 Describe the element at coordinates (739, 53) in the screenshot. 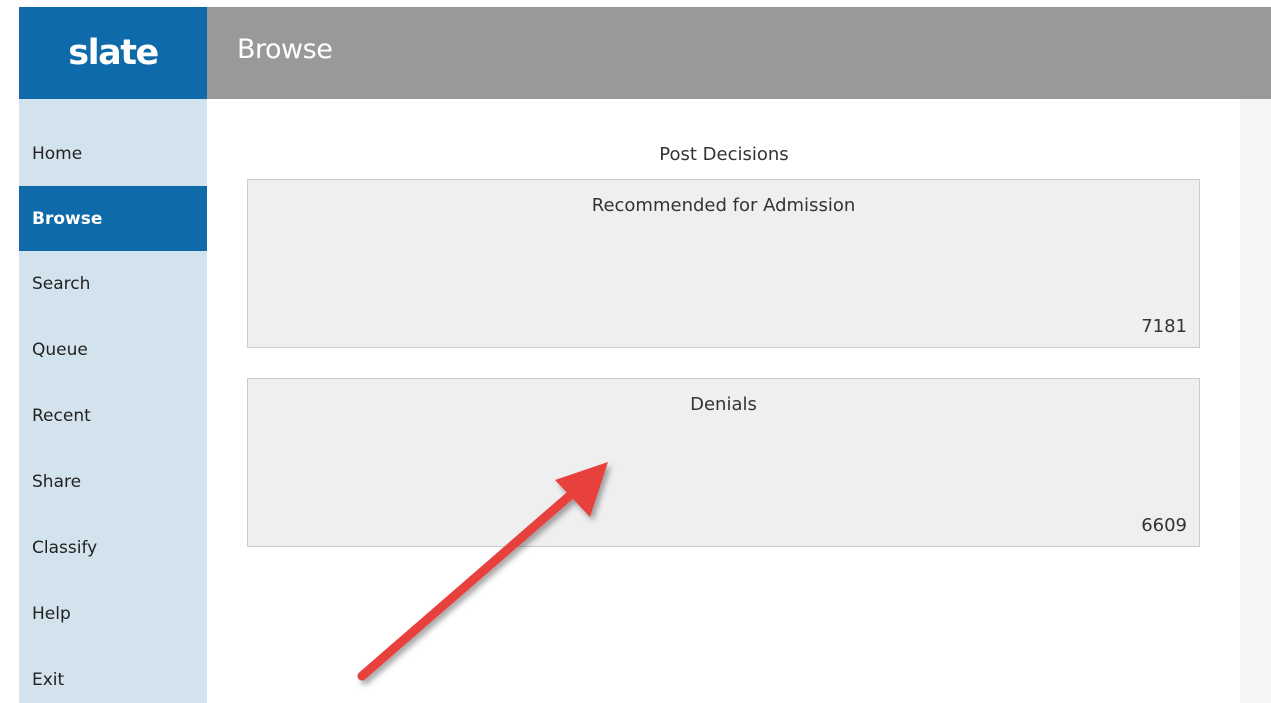

I see `header-bar: Browse` at that location.